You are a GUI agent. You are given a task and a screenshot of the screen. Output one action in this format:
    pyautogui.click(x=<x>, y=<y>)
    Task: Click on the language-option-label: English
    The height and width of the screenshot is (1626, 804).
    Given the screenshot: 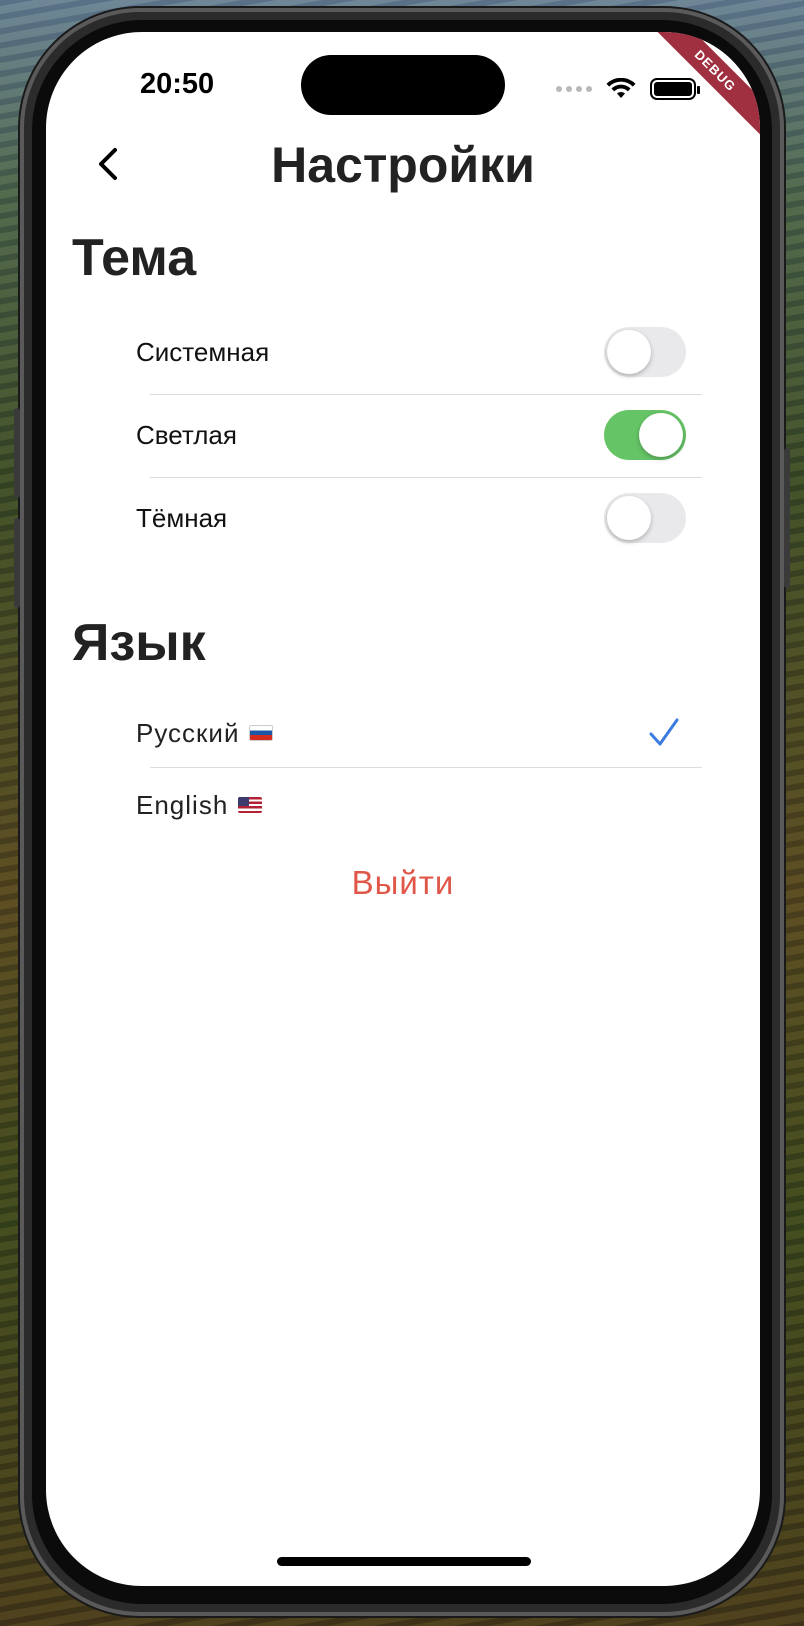 What is the action you would take?
    pyautogui.click(x=199, y=805)
    